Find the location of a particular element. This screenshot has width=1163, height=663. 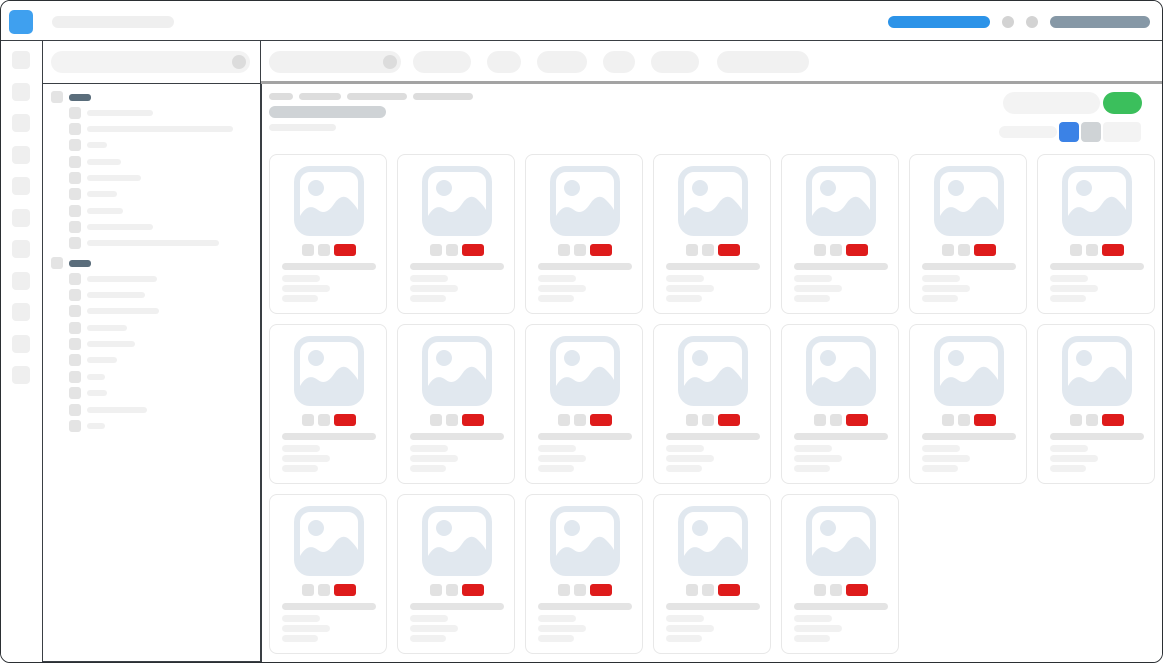

settings-icon is located at coordinates (1032, 22).